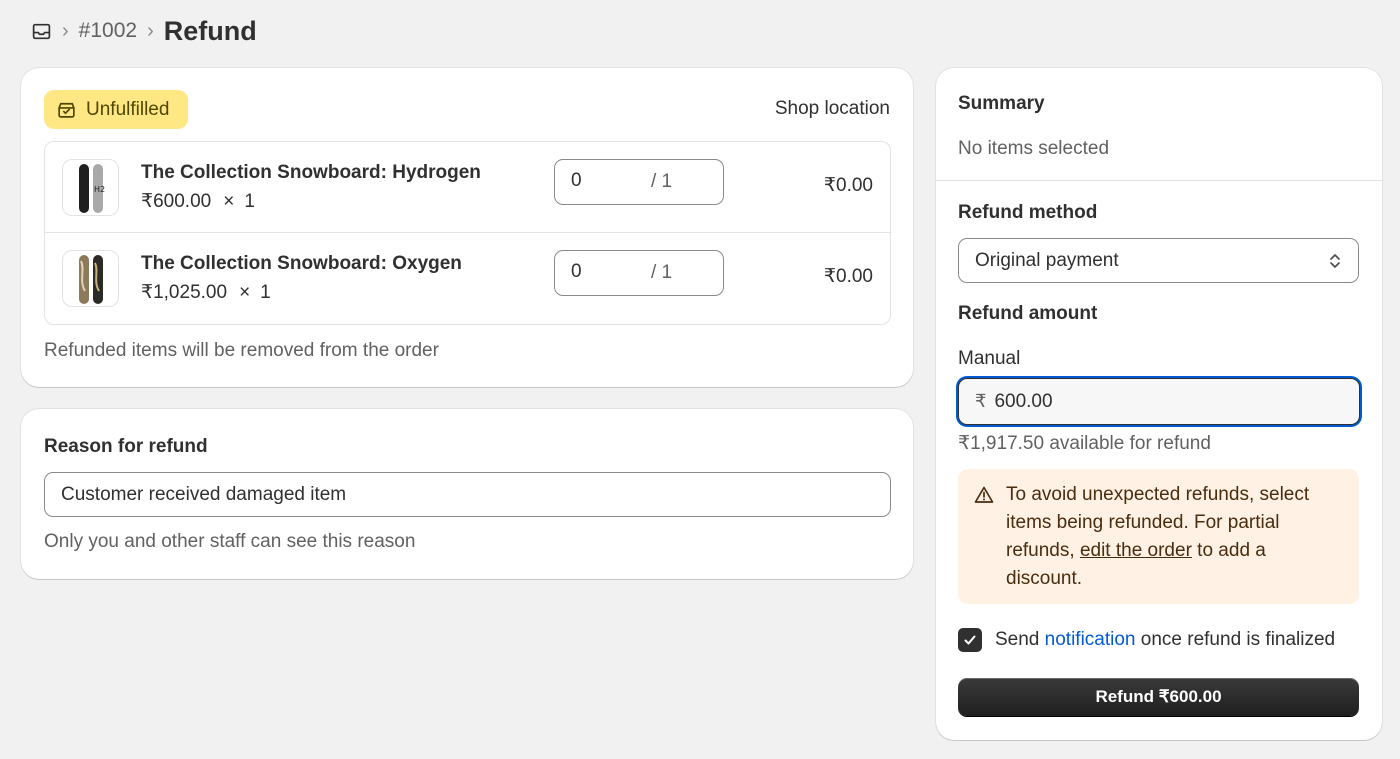 This screenshot has height=759, width=1400. I want to click on reason-label: Reason for refund, so click(126, 446).